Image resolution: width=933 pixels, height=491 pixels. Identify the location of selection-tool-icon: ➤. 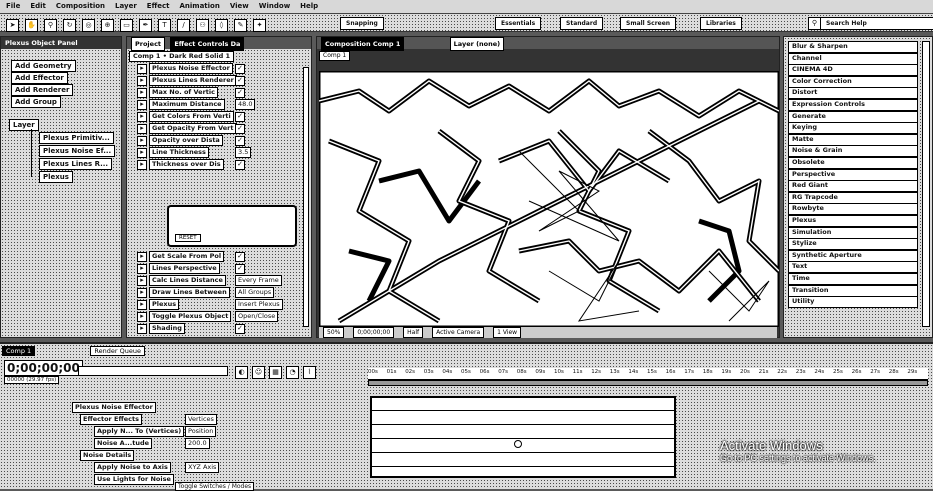
(12, 25).